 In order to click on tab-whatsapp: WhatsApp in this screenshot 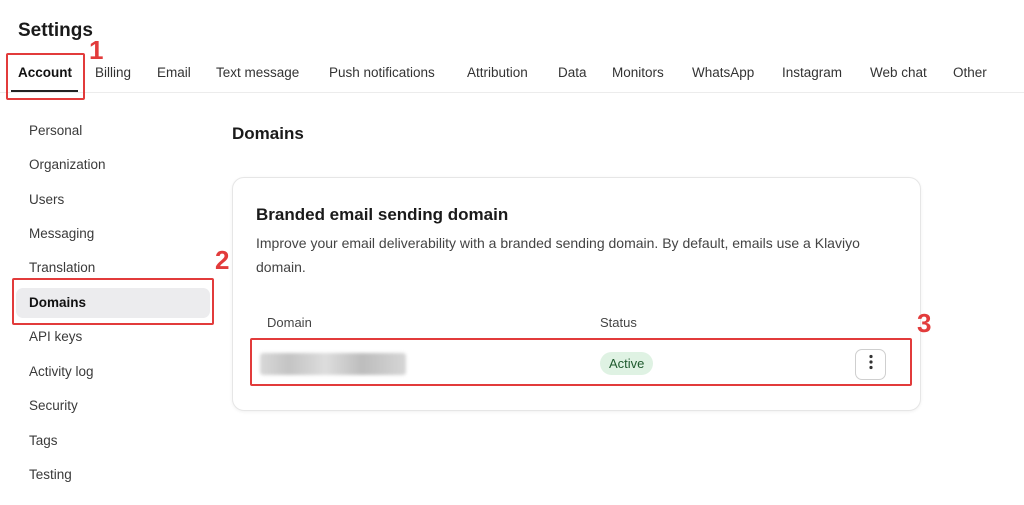, I will do `click(723, 72)`.